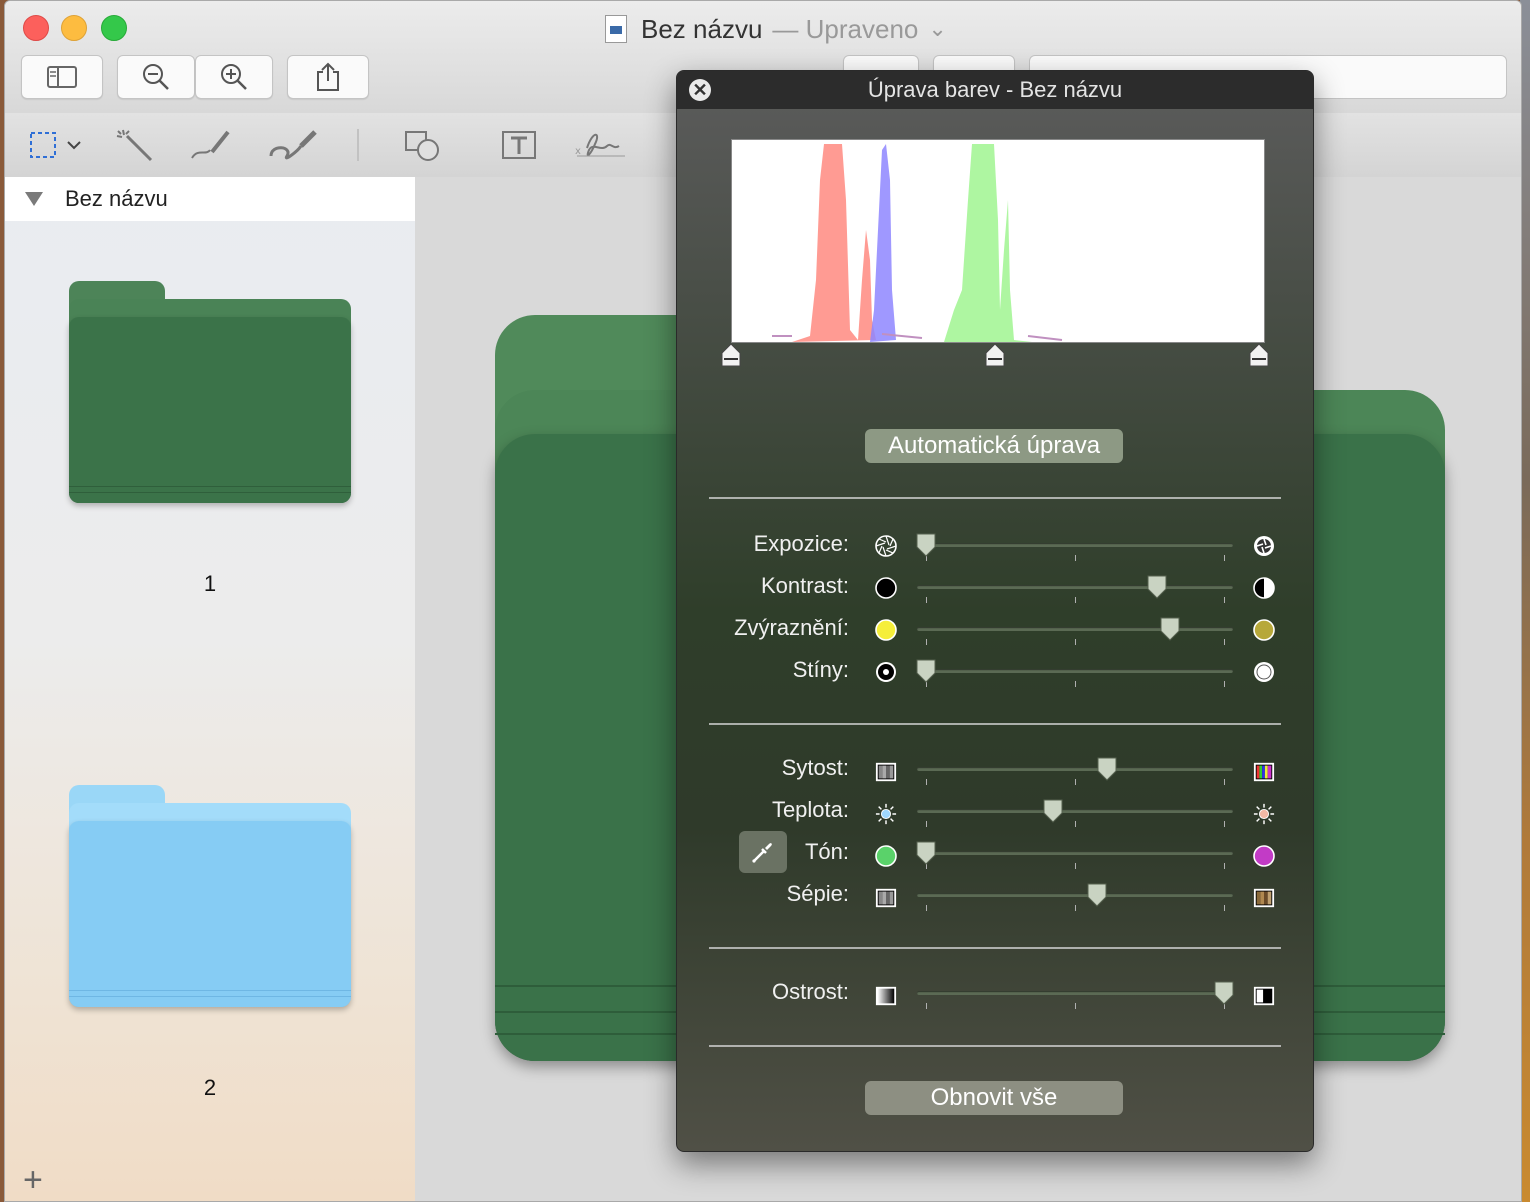 The height and width of the screenshot is (1202, 1530). Describe the element at coordinates (1075, 995) in the screenshot. I see `sharpness-slider` at that location.